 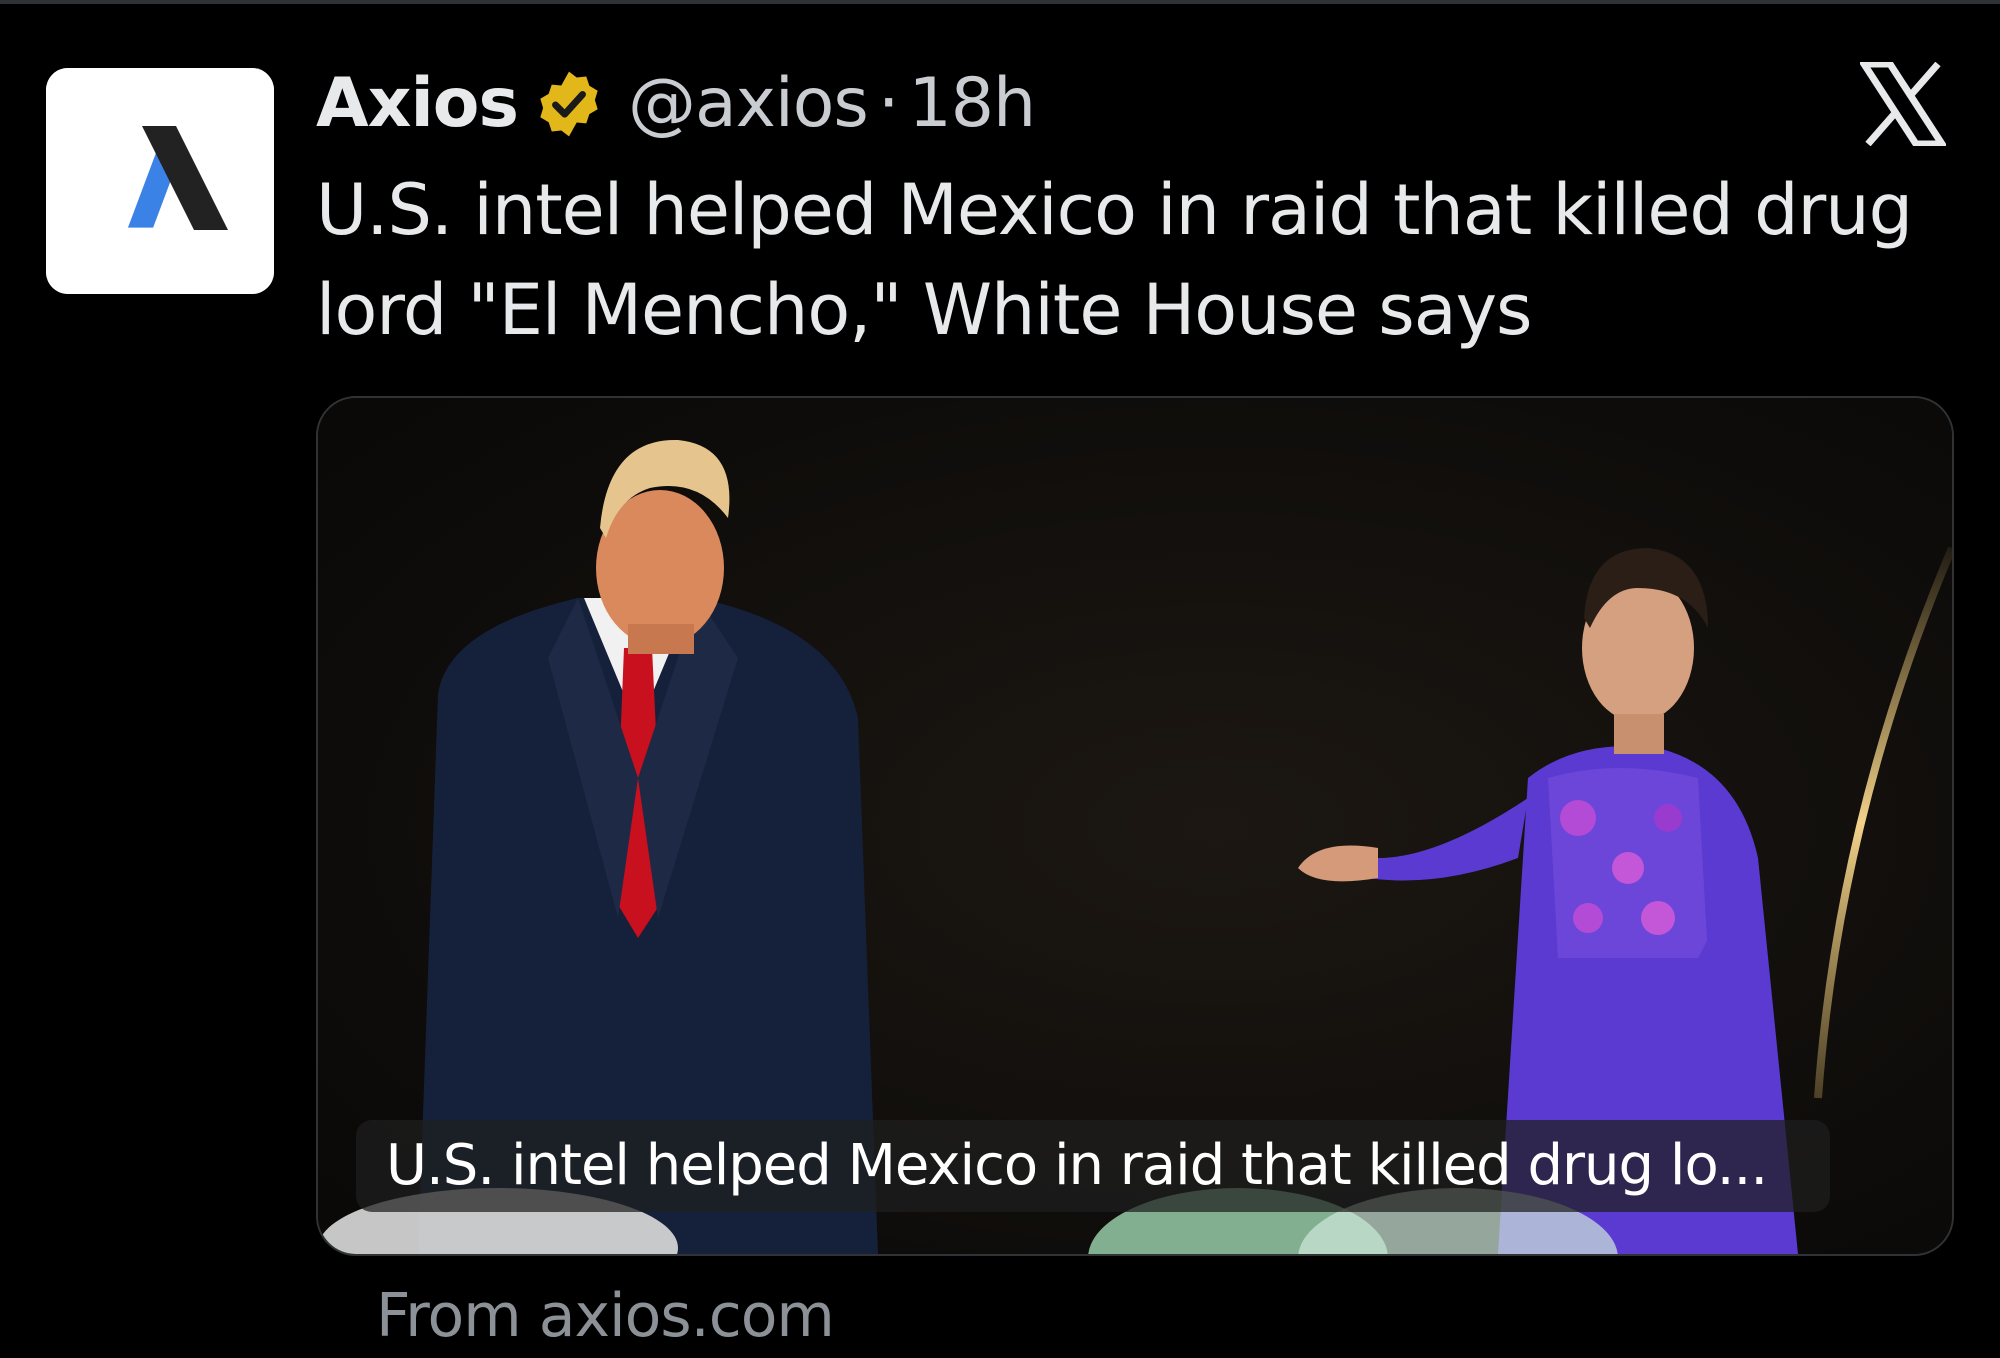 I want to click on tweet-timestamp: 18h, so click(x=972, y=104).